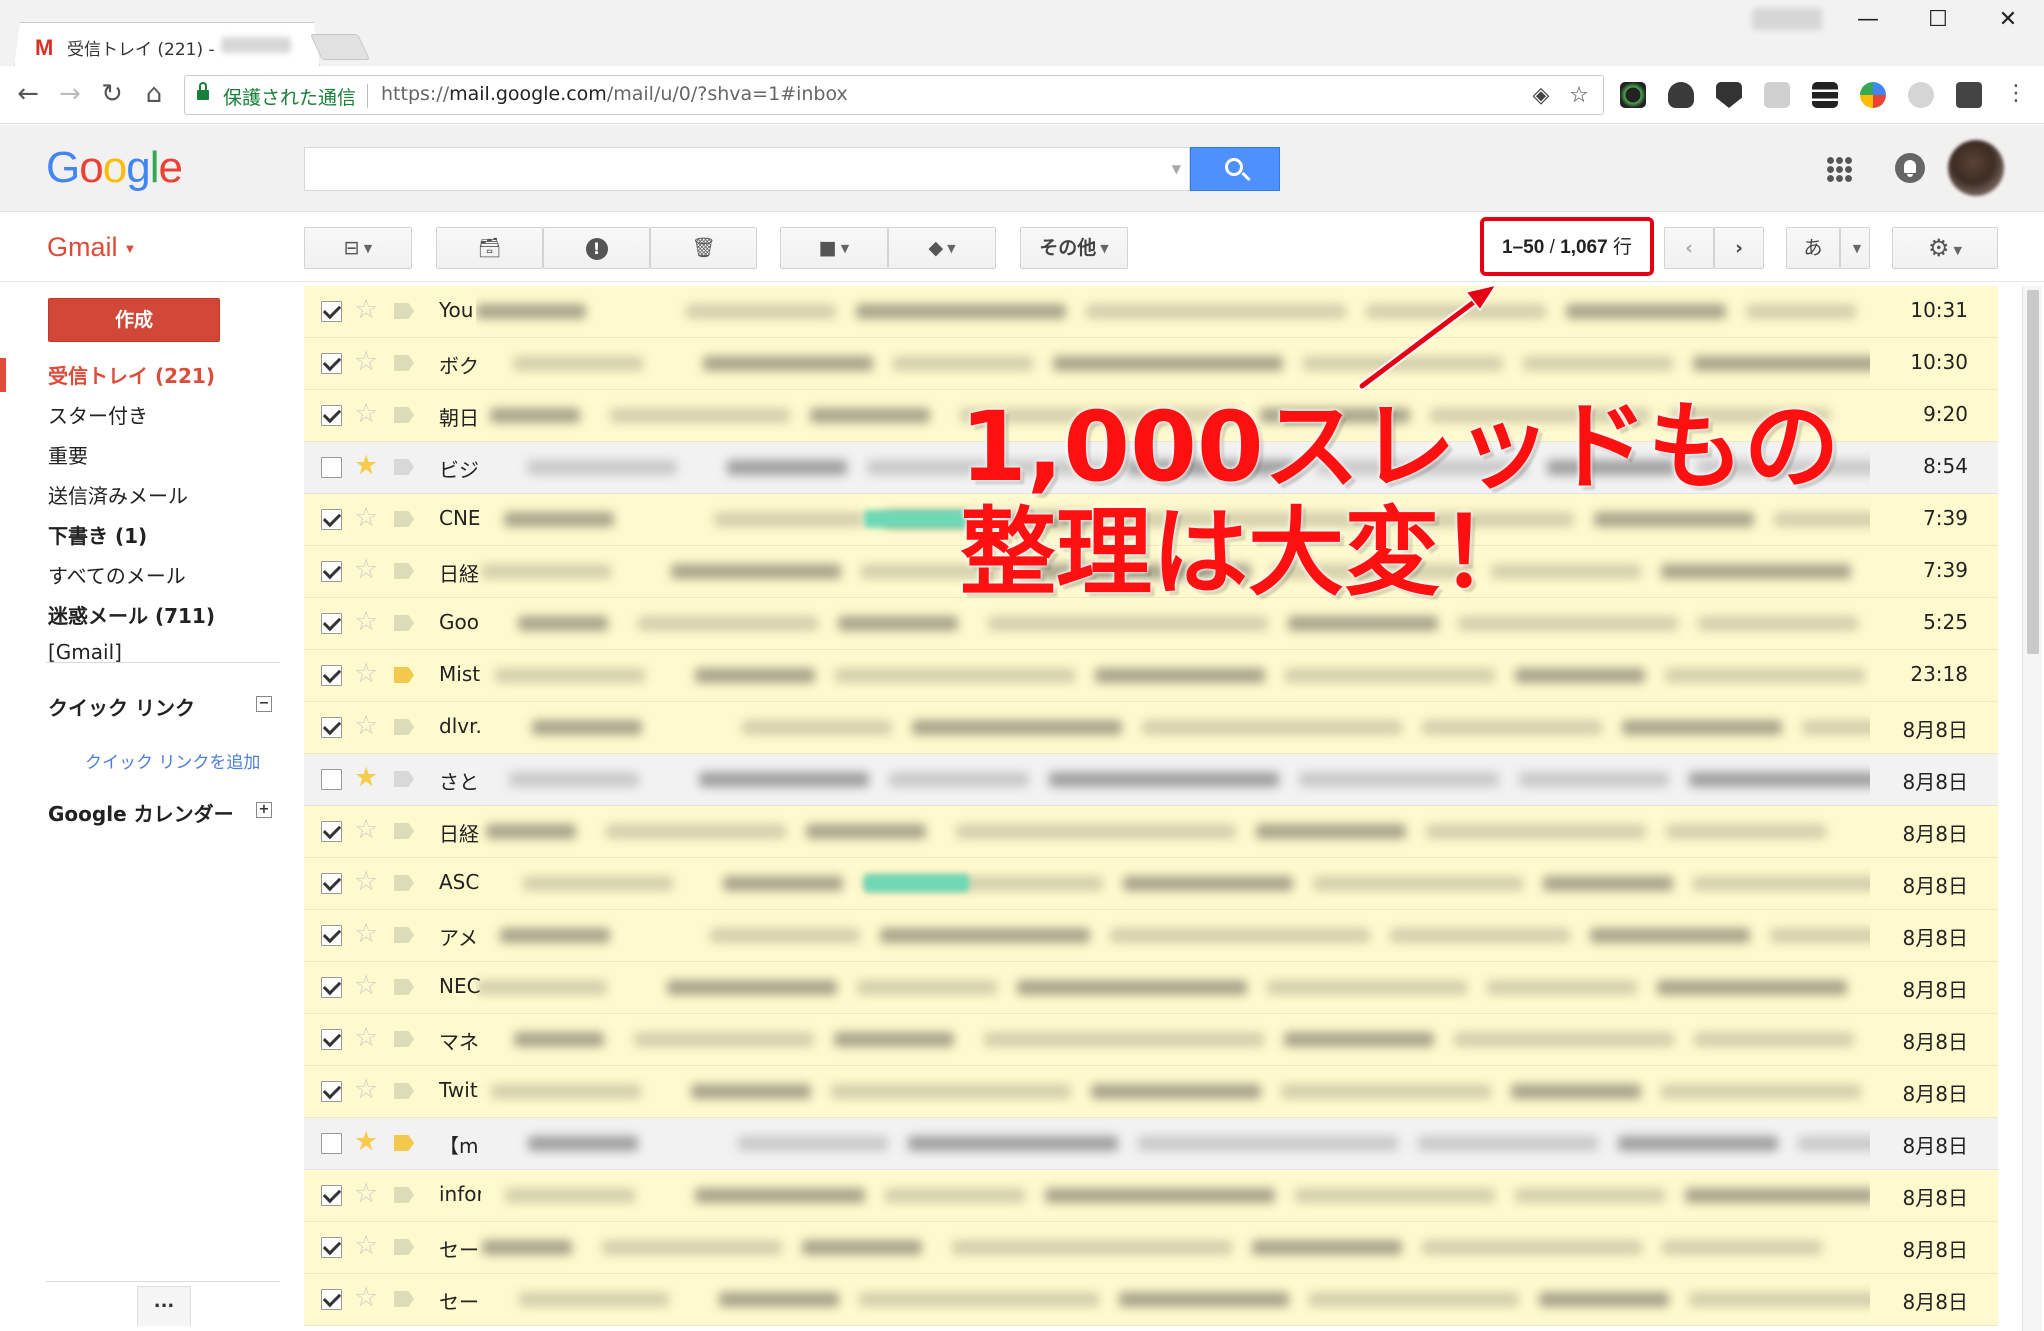 This screenshot has width=2044, height=1331. Describe the element at coordinates (114, 168) in the screenshot. I see `google-logo: Google` at that location.